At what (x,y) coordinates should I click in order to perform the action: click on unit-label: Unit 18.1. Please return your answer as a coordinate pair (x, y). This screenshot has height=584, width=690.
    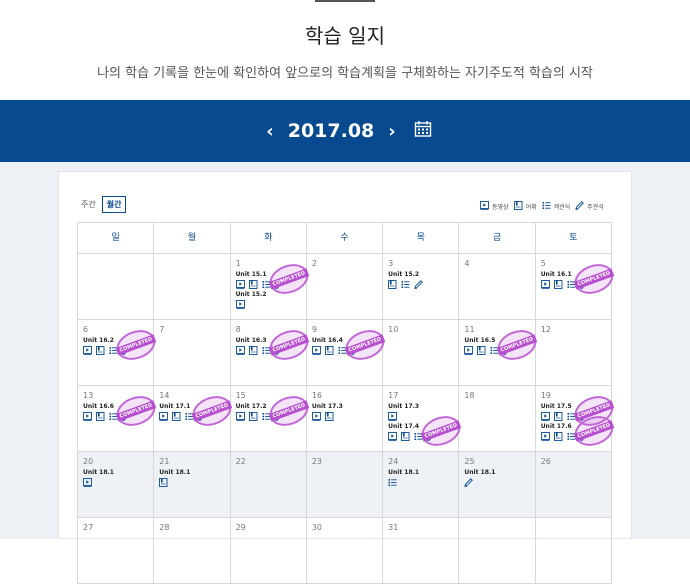
    Looking at the image, I should click on (175, 472).